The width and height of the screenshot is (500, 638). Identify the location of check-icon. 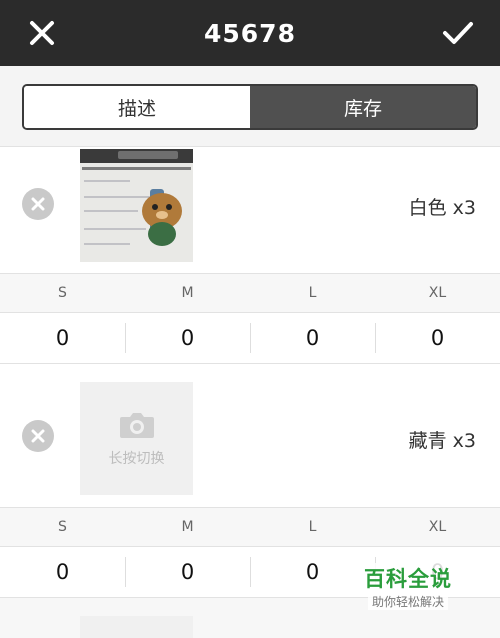
(458, 33).